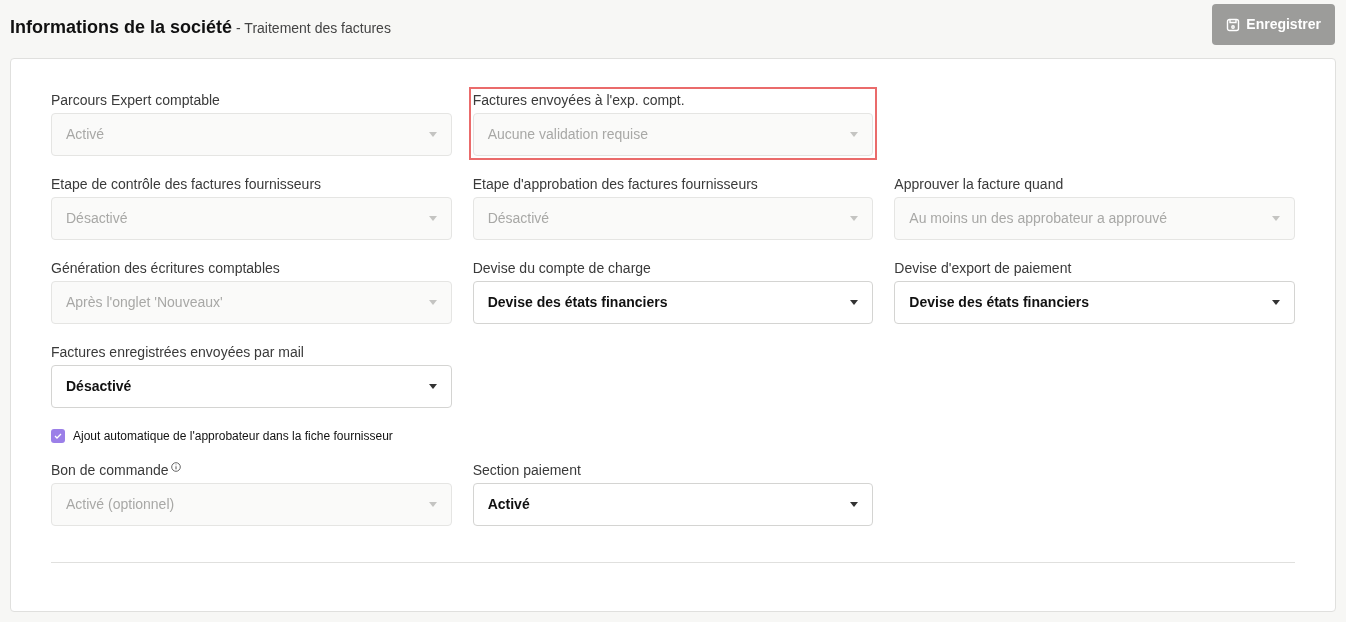 This screenshot has height=622, width=1346. Describe the element at coordinates (526, 470) in the screenshot. I see `field-label: Section paiement` at that location.